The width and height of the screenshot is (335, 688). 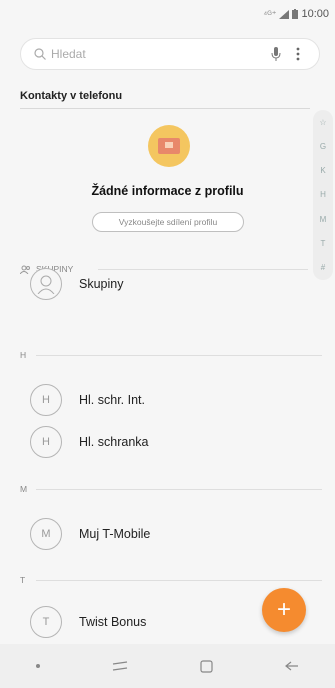 What do you see at coordinates (276, 54) in the screenshot?
I see `mic-icon` at bounding box center [276, 54].